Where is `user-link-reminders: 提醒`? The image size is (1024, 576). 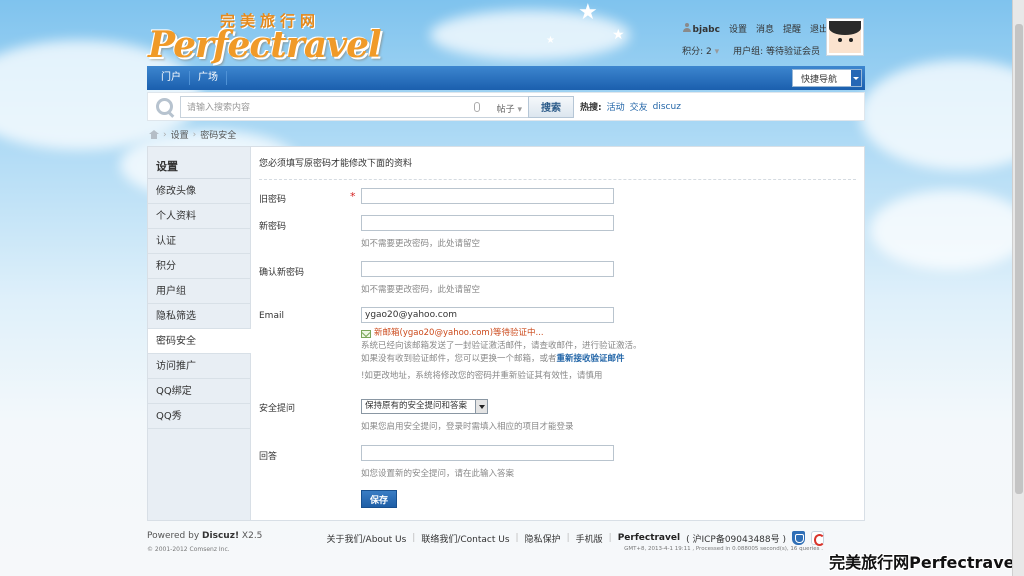
user-link-reminders: 提醒 is located at coordinates (792, 28).